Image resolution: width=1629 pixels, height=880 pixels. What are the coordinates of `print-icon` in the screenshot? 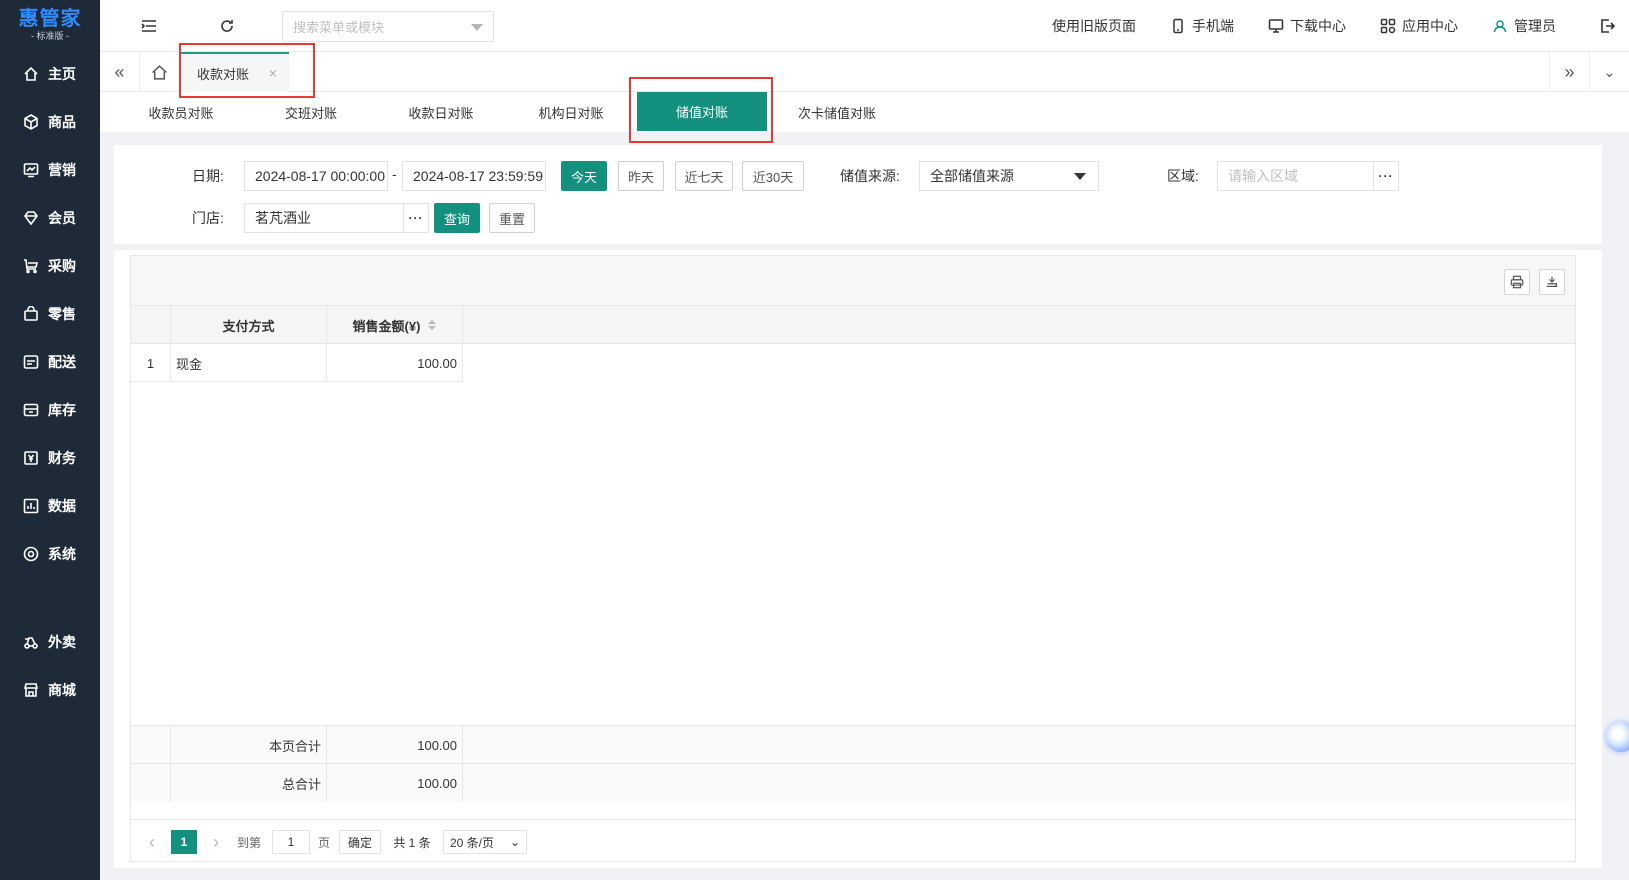 It's located at (1517, 282).